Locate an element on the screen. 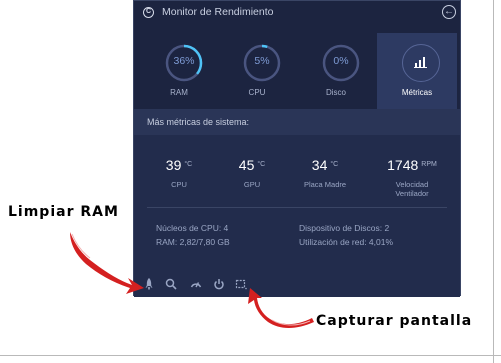 Image resolution: width=501 pixels, height=363 pixels. info-ram: RAM: 2,82/7,80 GB is located at coordinates (193, 242).